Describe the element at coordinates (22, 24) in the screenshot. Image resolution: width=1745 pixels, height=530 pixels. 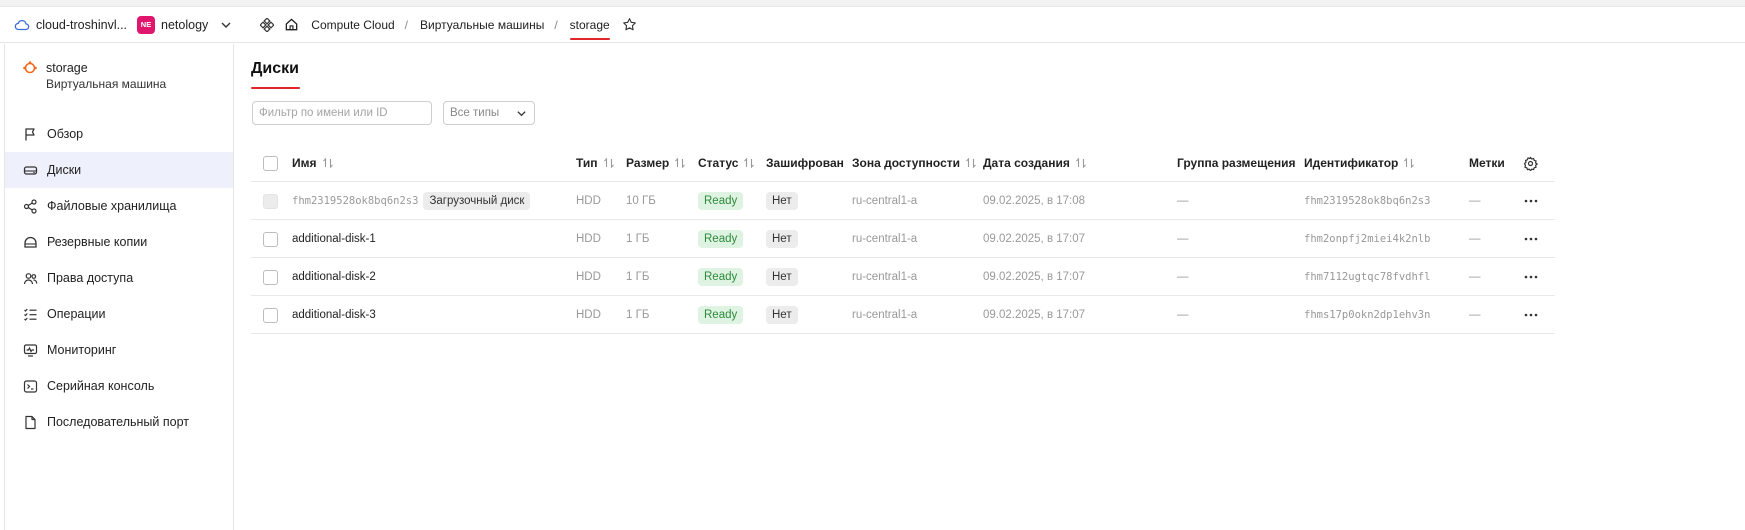
I see `cloud-icon` at that location.